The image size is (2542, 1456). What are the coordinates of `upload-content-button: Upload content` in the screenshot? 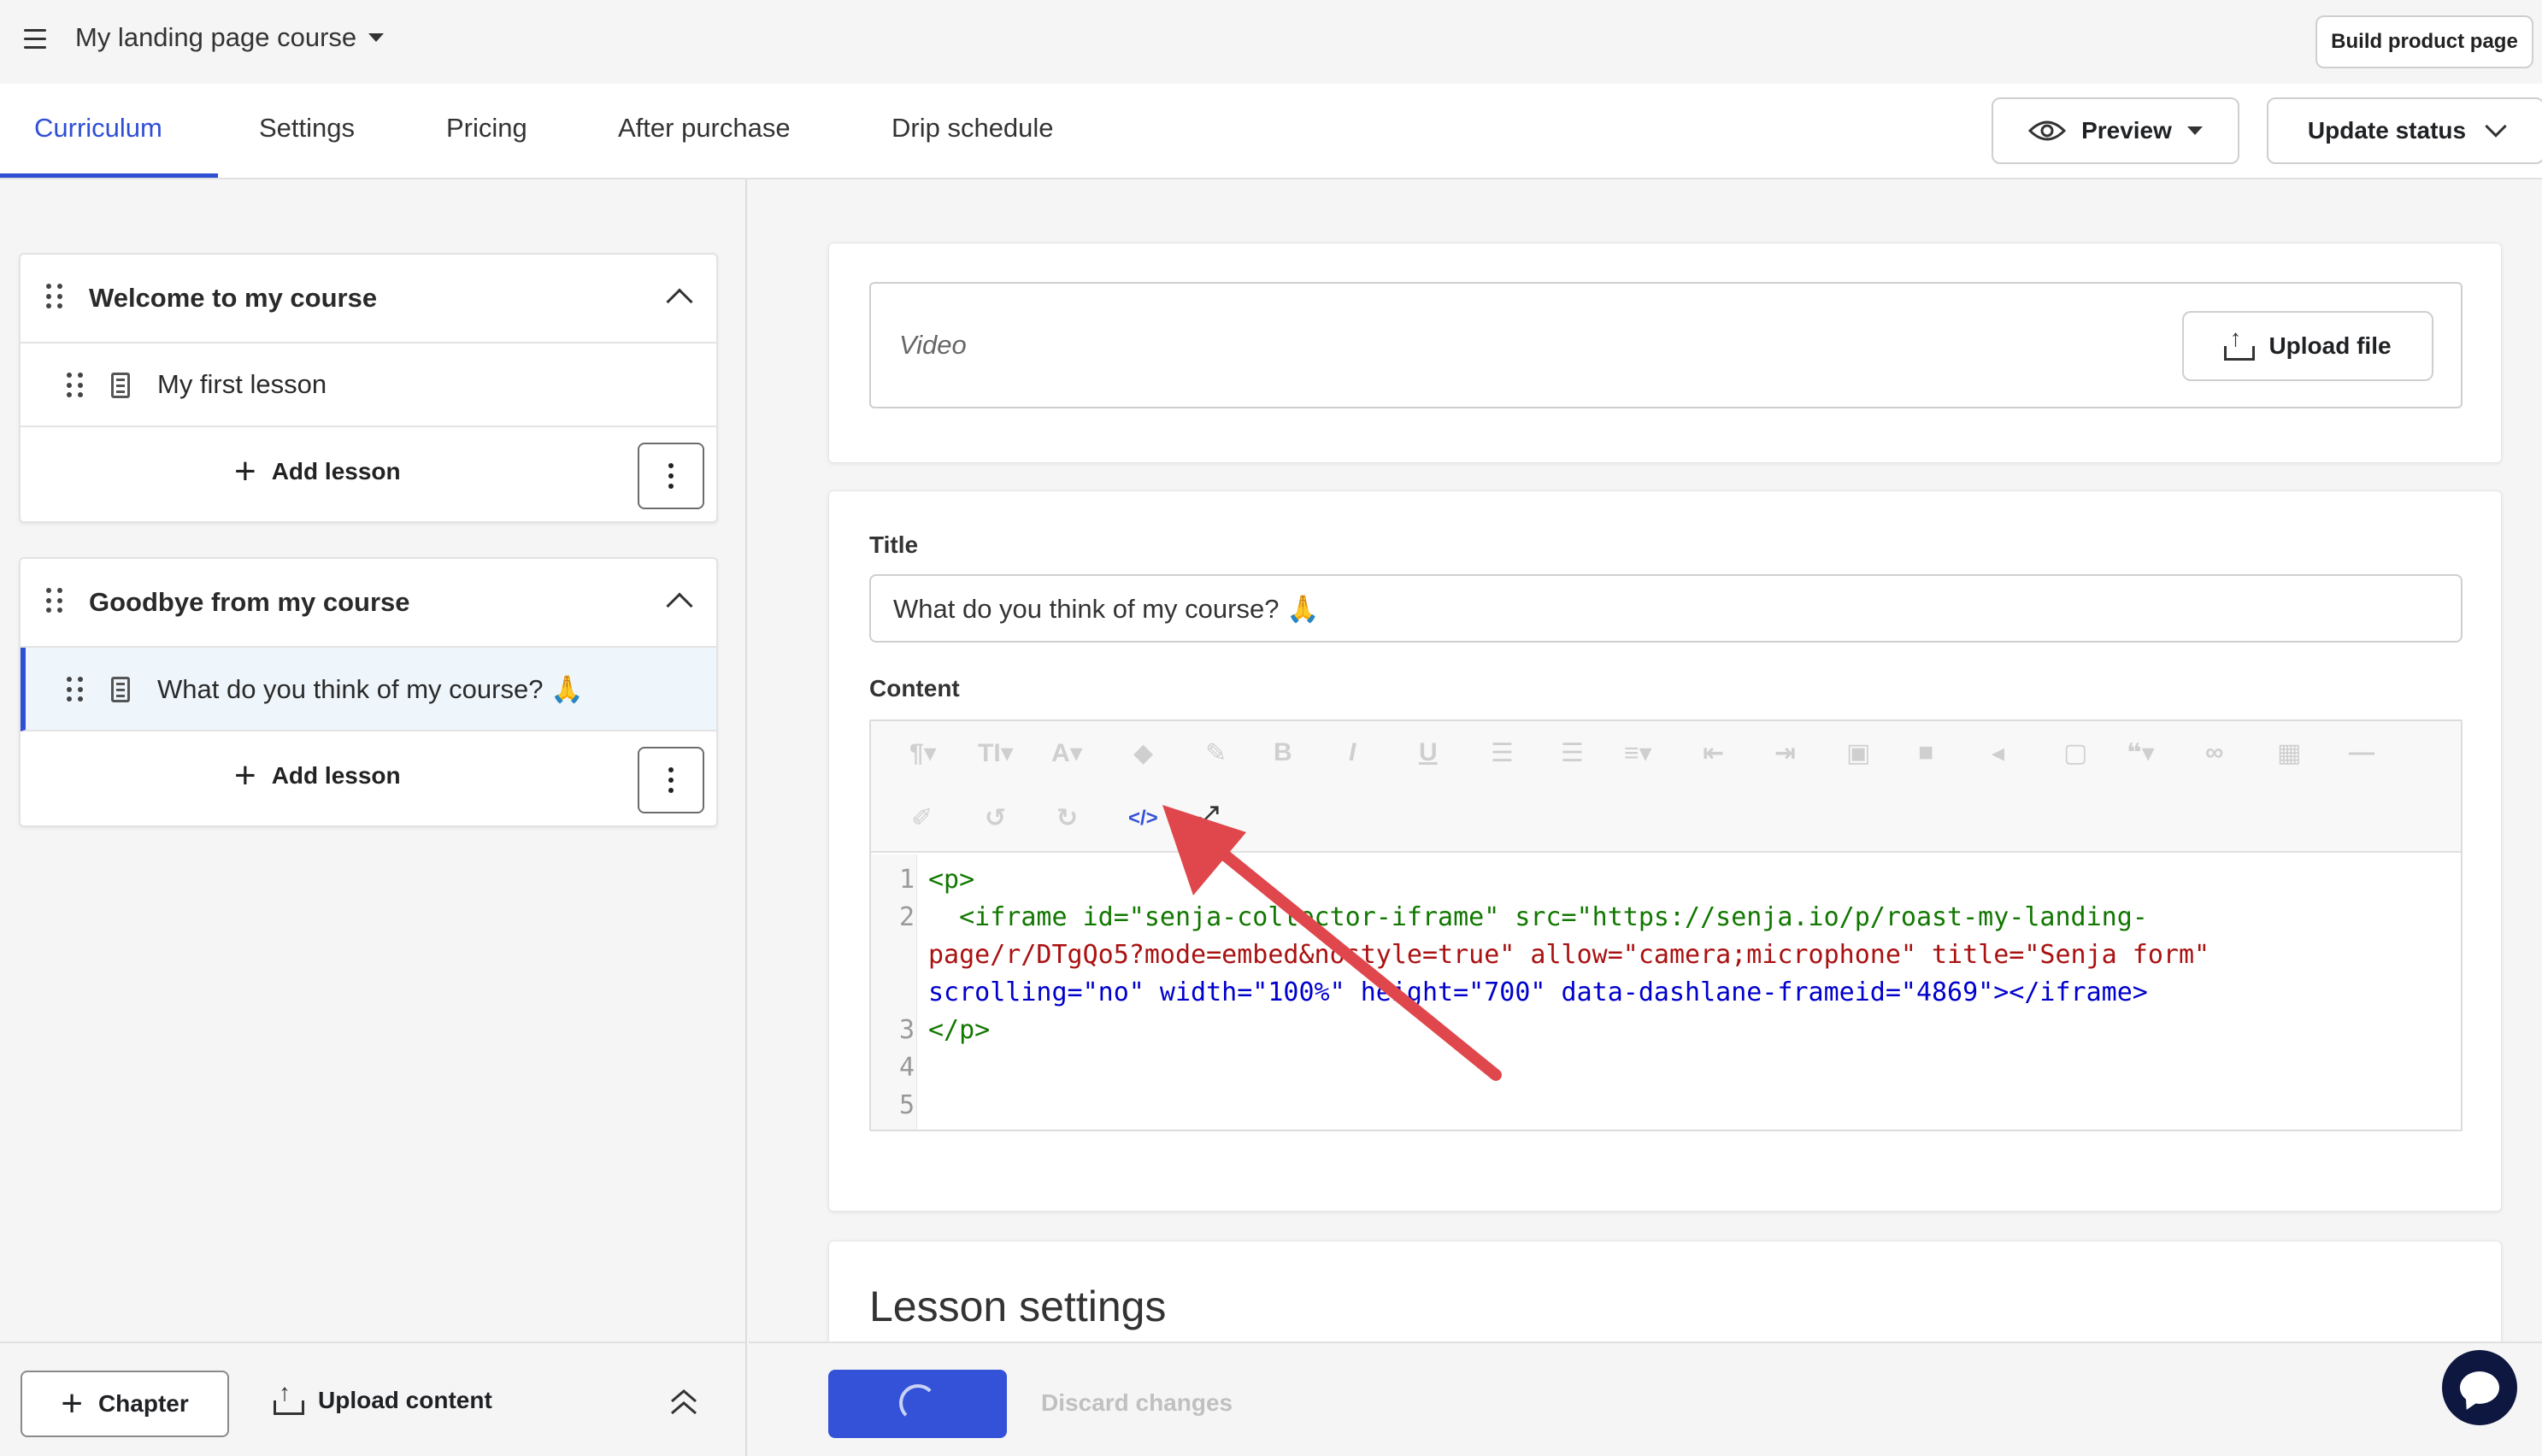 It's located at (383, 1397).